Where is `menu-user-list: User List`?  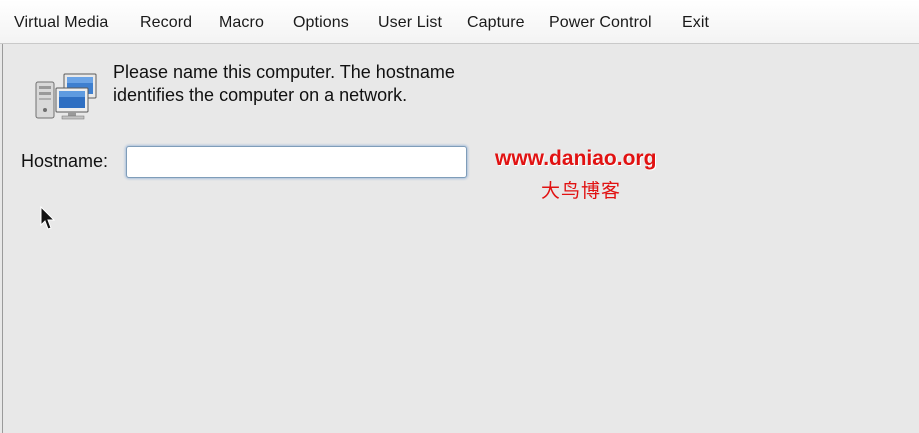
menu-user-list: User List is located at coordinates (410, 23).